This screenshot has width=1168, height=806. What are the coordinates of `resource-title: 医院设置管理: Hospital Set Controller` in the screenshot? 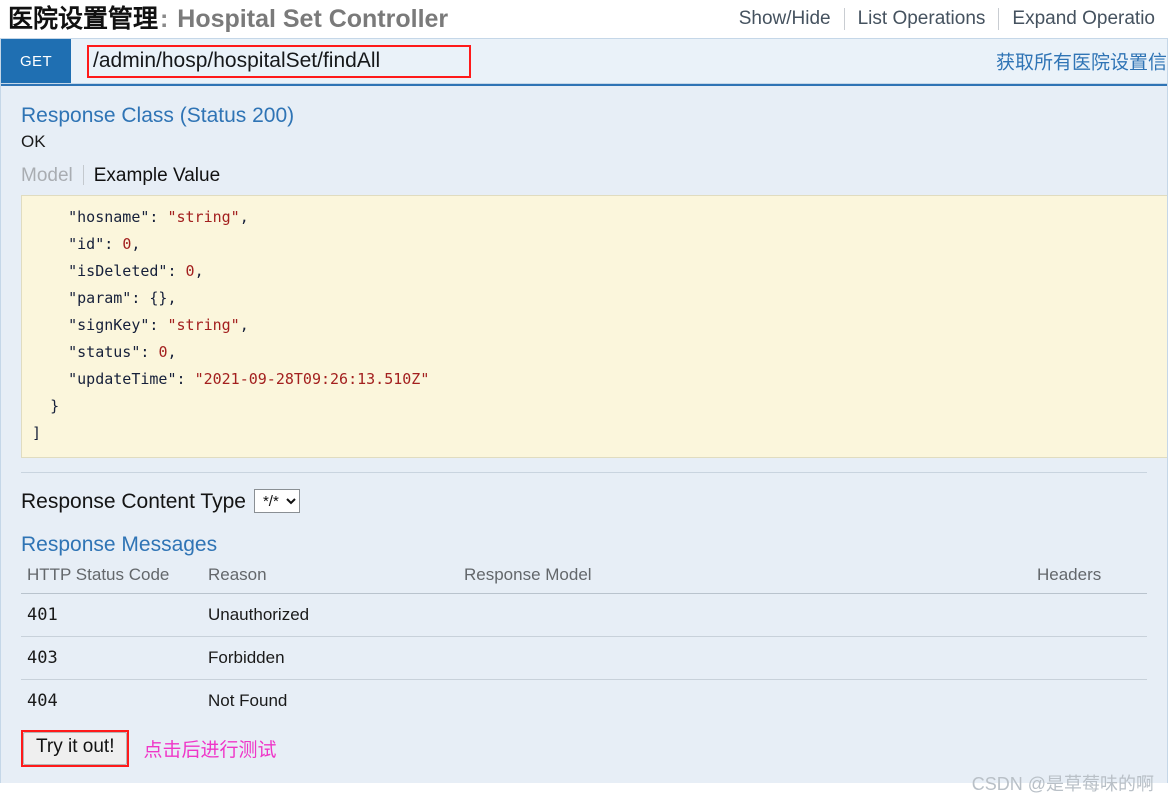 It's located at (226, 18).